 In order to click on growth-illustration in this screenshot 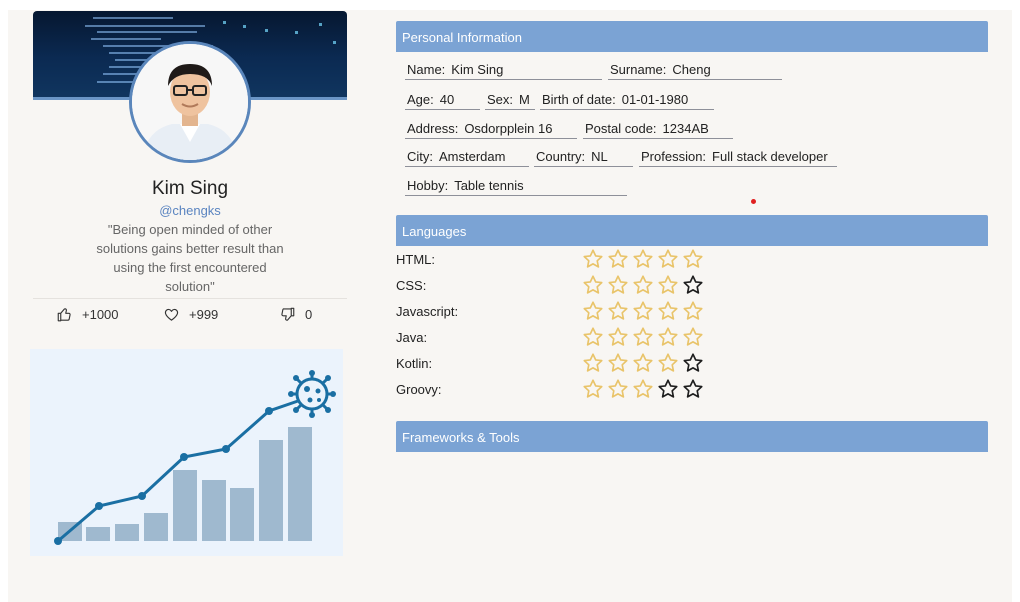, I will do `click(186, 452)`.